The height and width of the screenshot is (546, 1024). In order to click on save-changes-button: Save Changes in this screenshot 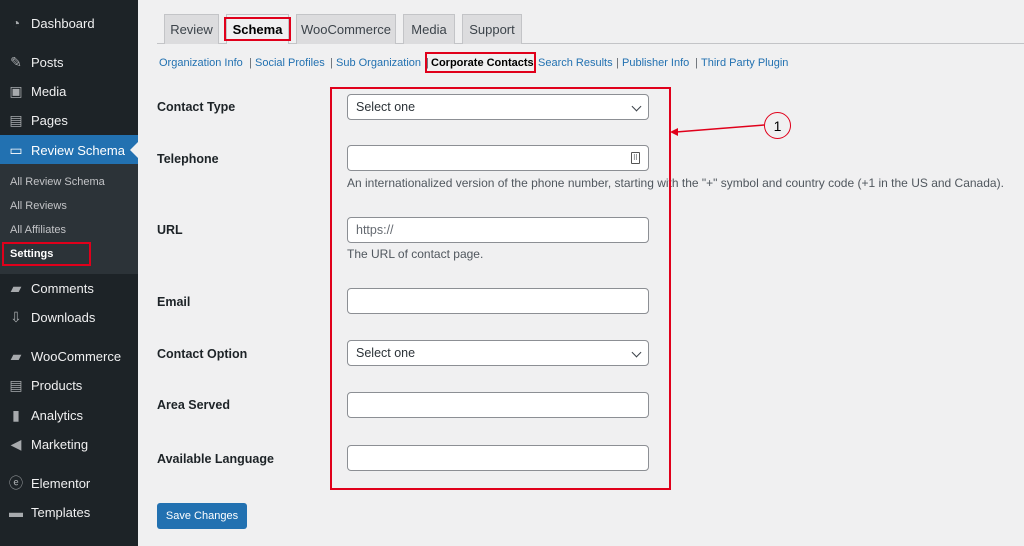, I will do `click(202, 516)`.